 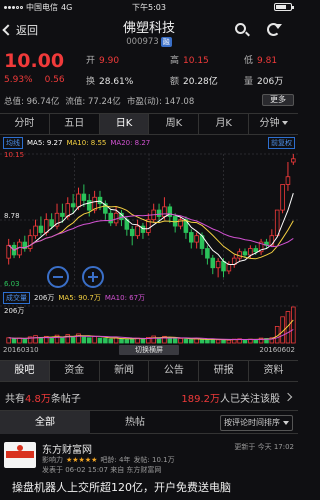 I want to click on turnover-value: 28.61%, so click(x=116, y=82).